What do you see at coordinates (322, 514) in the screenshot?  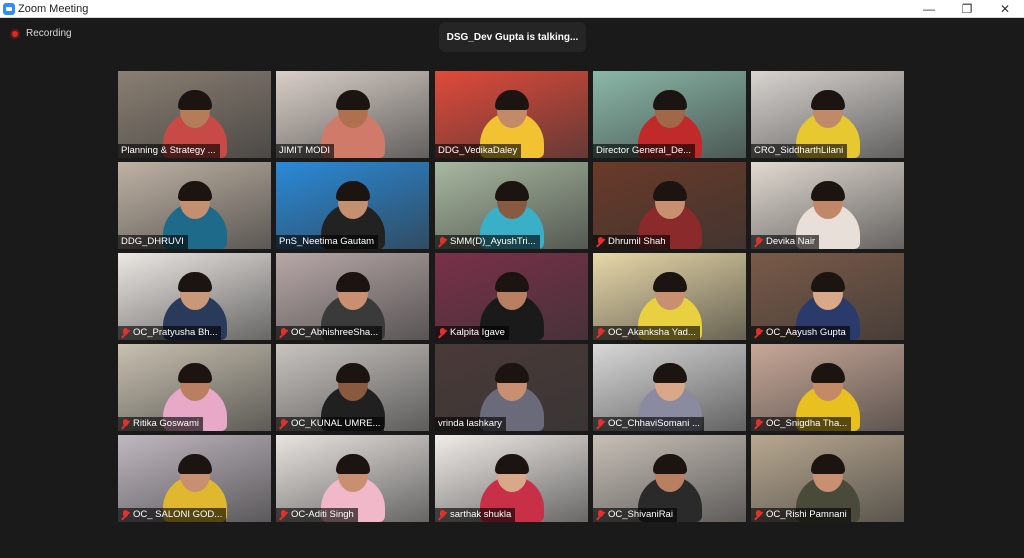 I see `participant-name: OC-Aditi Singh` at bounding box center [322, 514].